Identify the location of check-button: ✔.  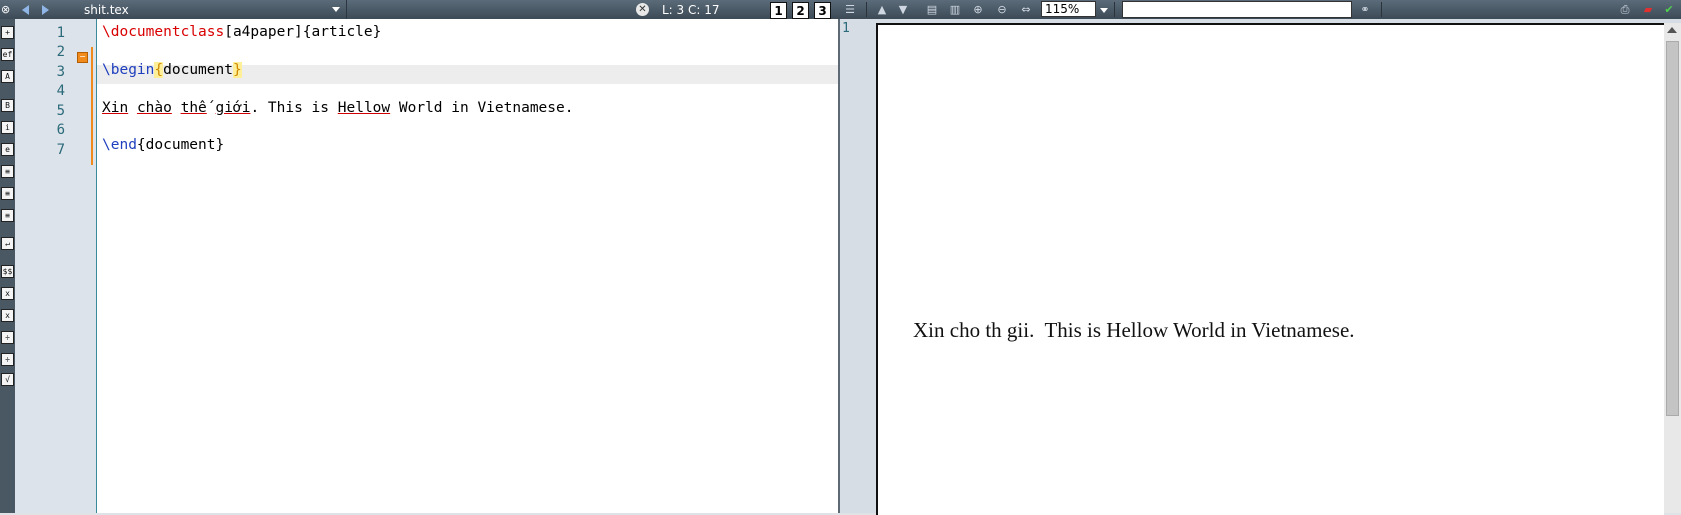
(1669, 9).